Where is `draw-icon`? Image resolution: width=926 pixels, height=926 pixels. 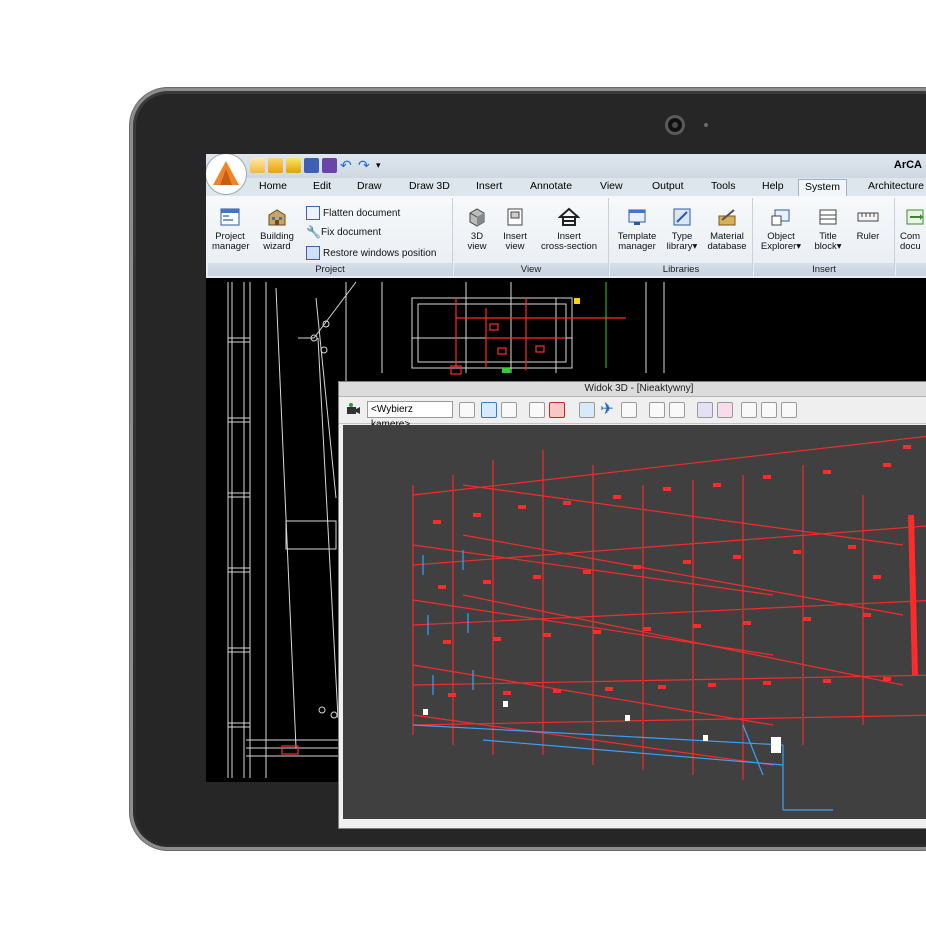 draw-icon is located at coordinates (293, 165).